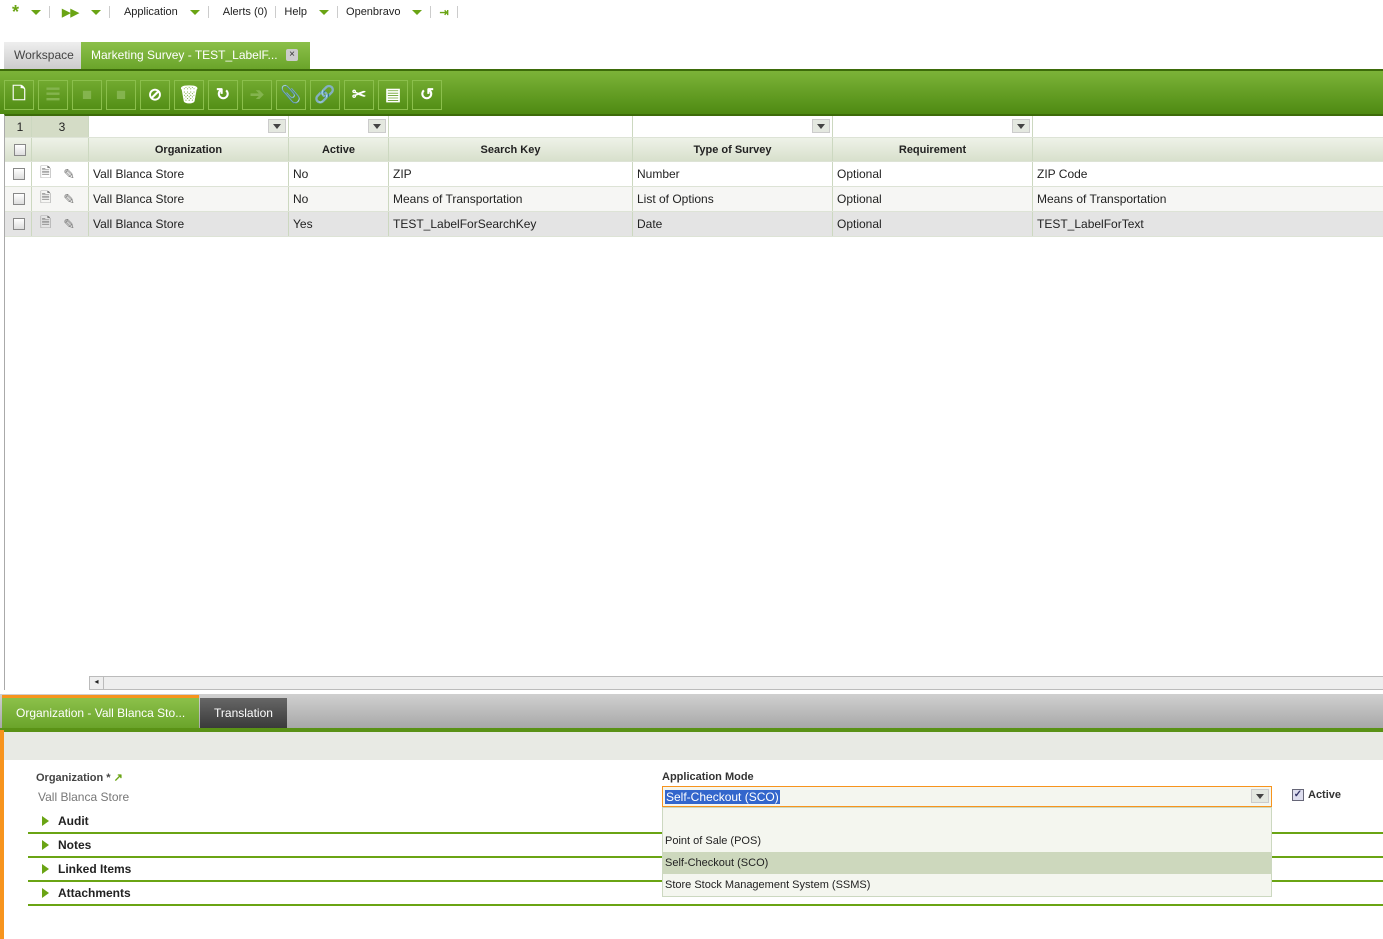  What do you see at coordinates (189, 149) in the screenshot?
I see `column-header-organization: Organization` at bounding box center [189, 149].